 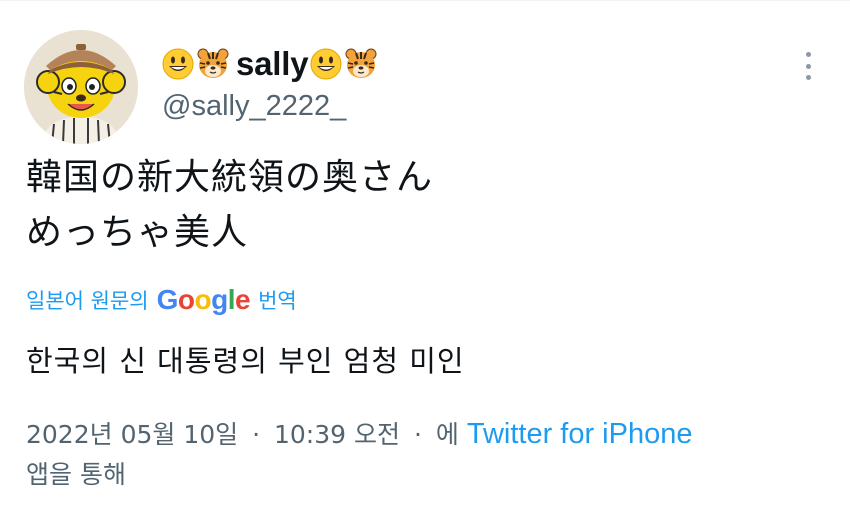 What do you see at coordinates (580, 434) in the screenshot?
I see `tweet-source-link: Twitter for iPhone` at bounding box center [580, 434].